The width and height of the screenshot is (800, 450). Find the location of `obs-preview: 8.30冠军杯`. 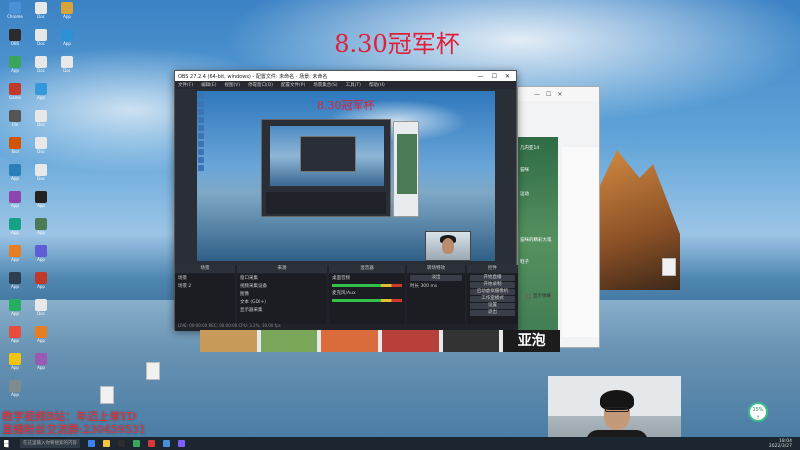

obs-preview: 8.30冠军杯 is located at coordinates (346, 176).